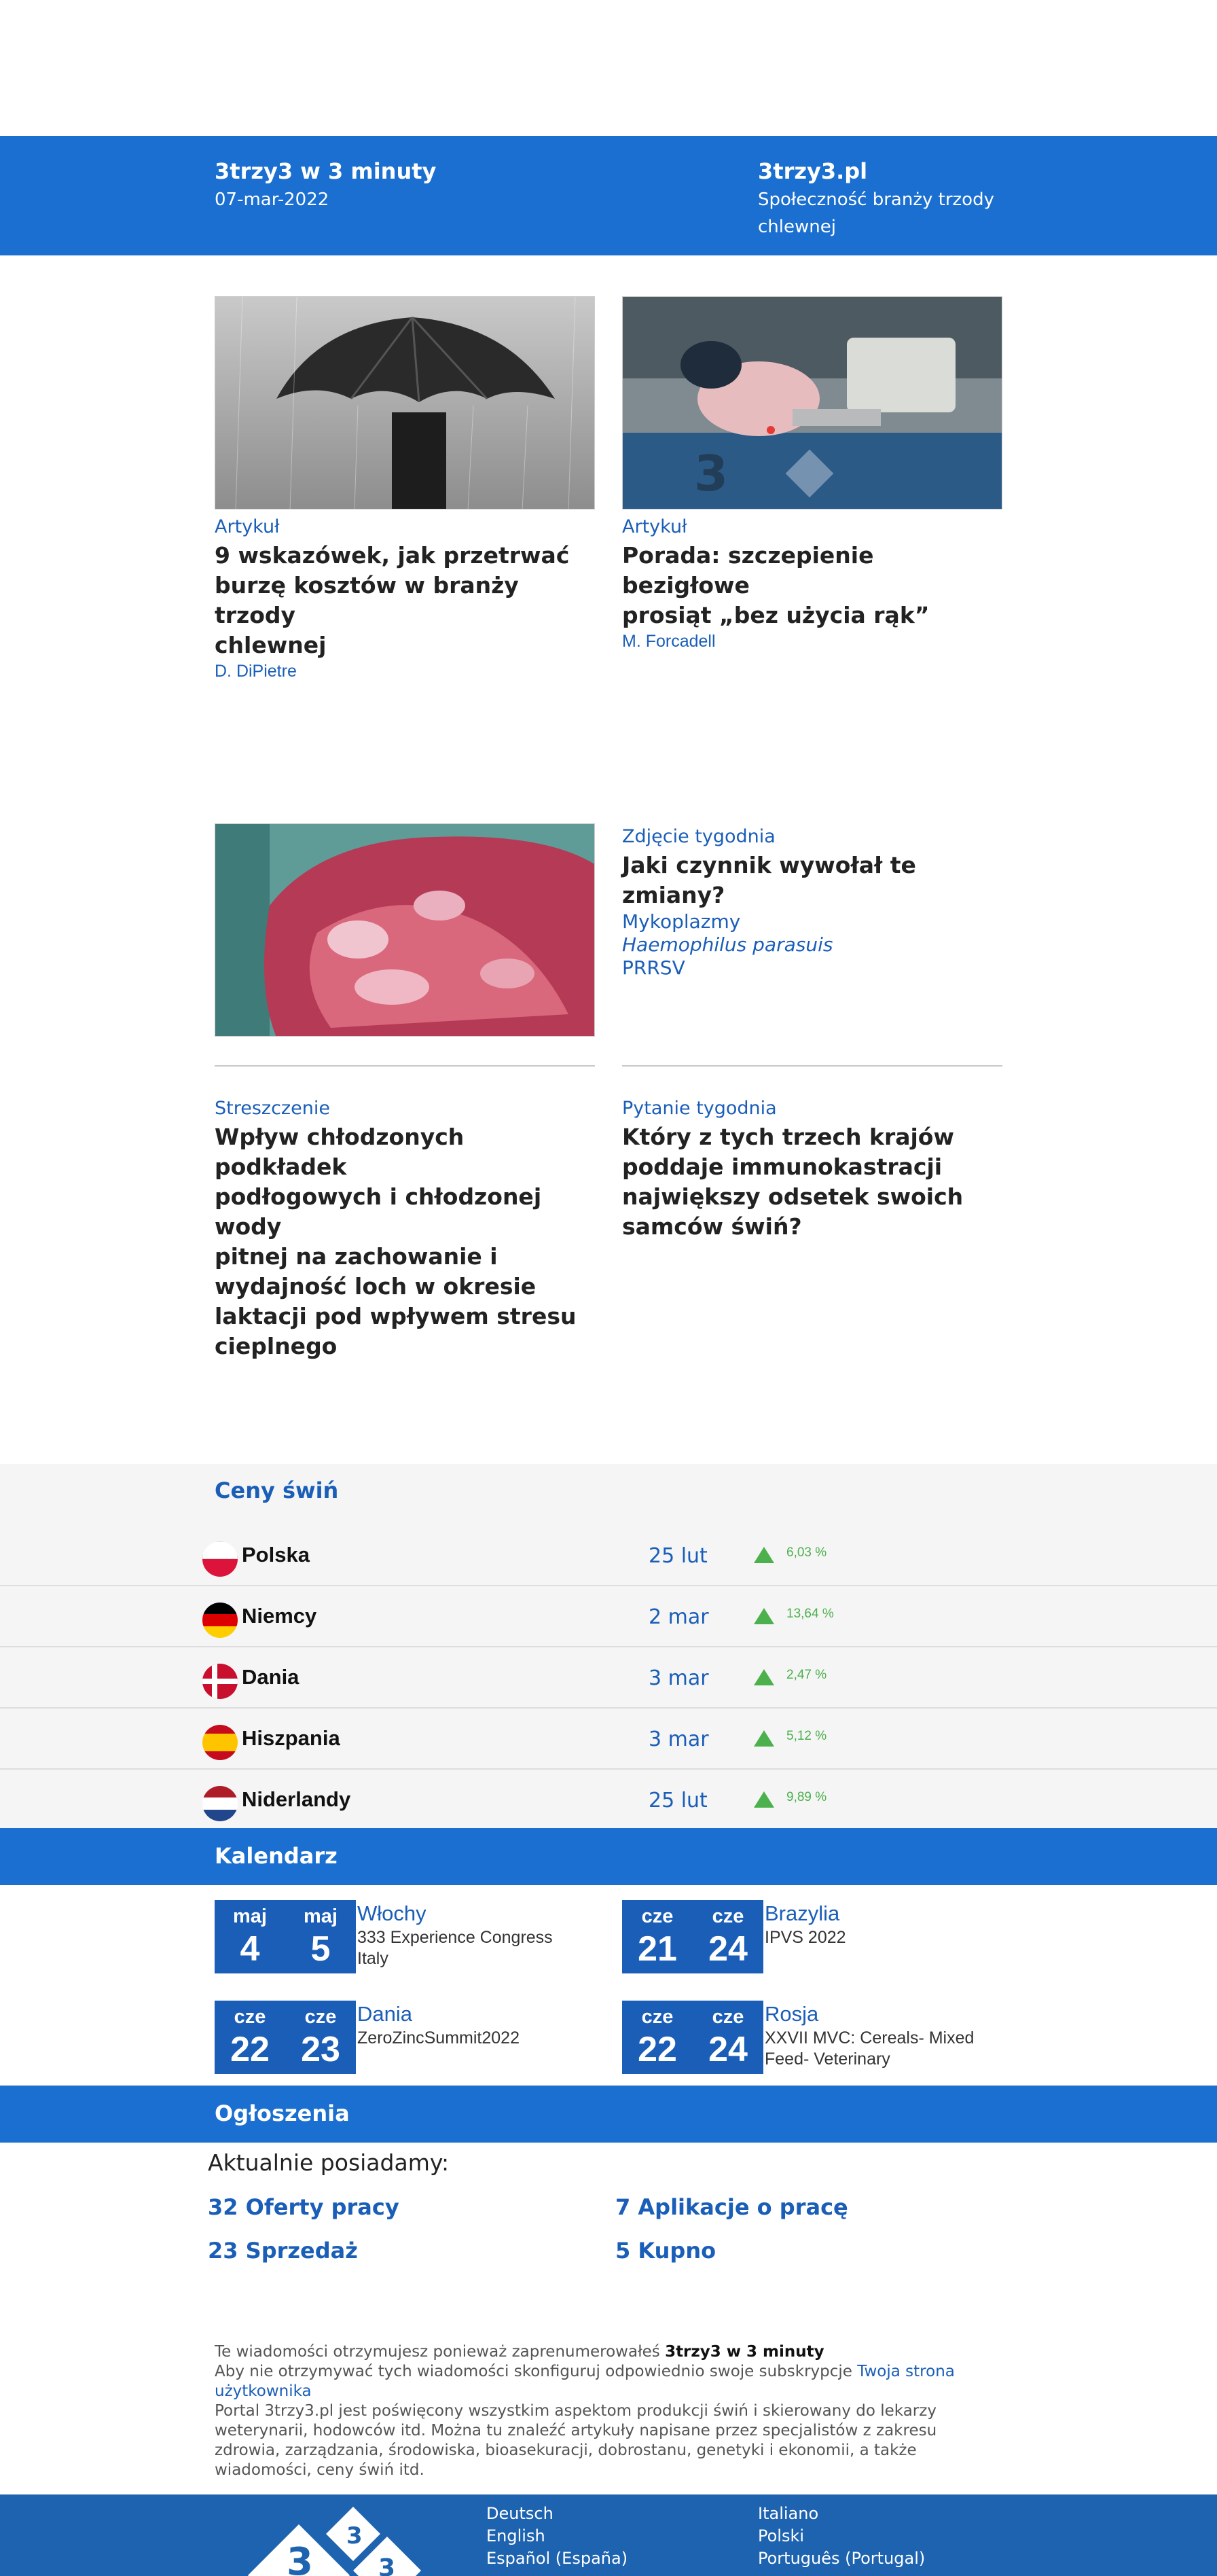  What do you see at coordinates (679, 1800) in the screenshot?
I see `price-date: 25 lut` at bounding box center [679, 1800].